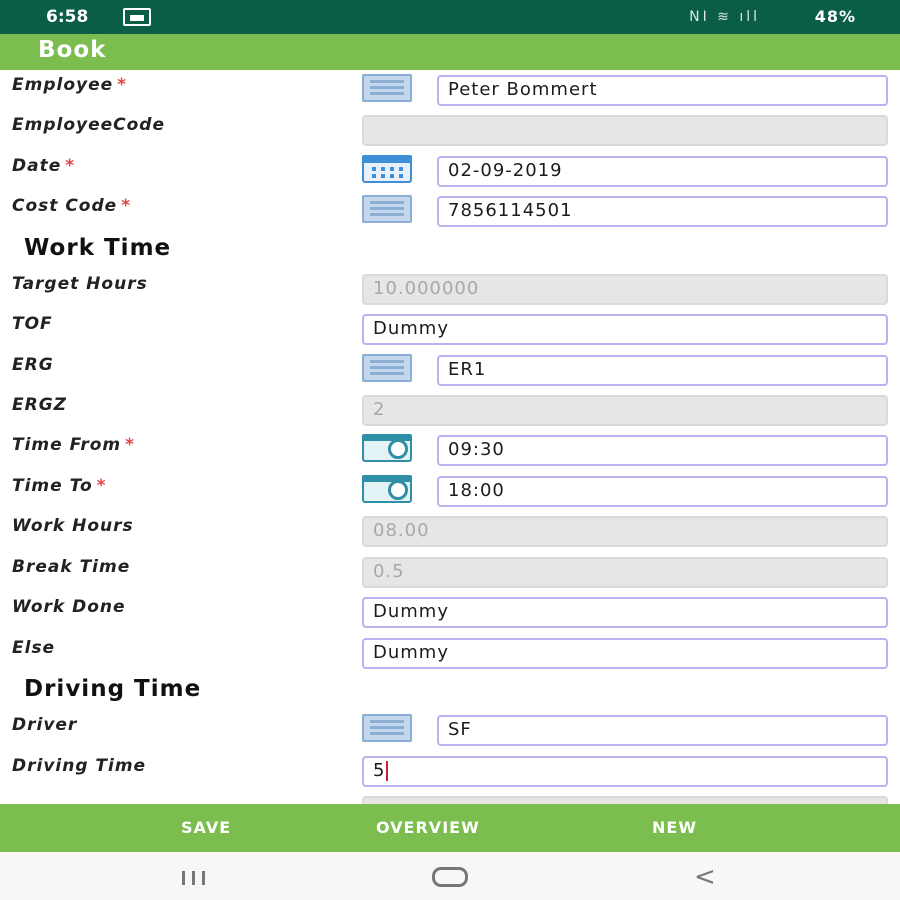 The width and height of the screenshot is (900, 900). What do you see at coordinates (625, 289) in the screenshot?
I see `target-hours-field: 10.000000` at bounding box center [625, 289].